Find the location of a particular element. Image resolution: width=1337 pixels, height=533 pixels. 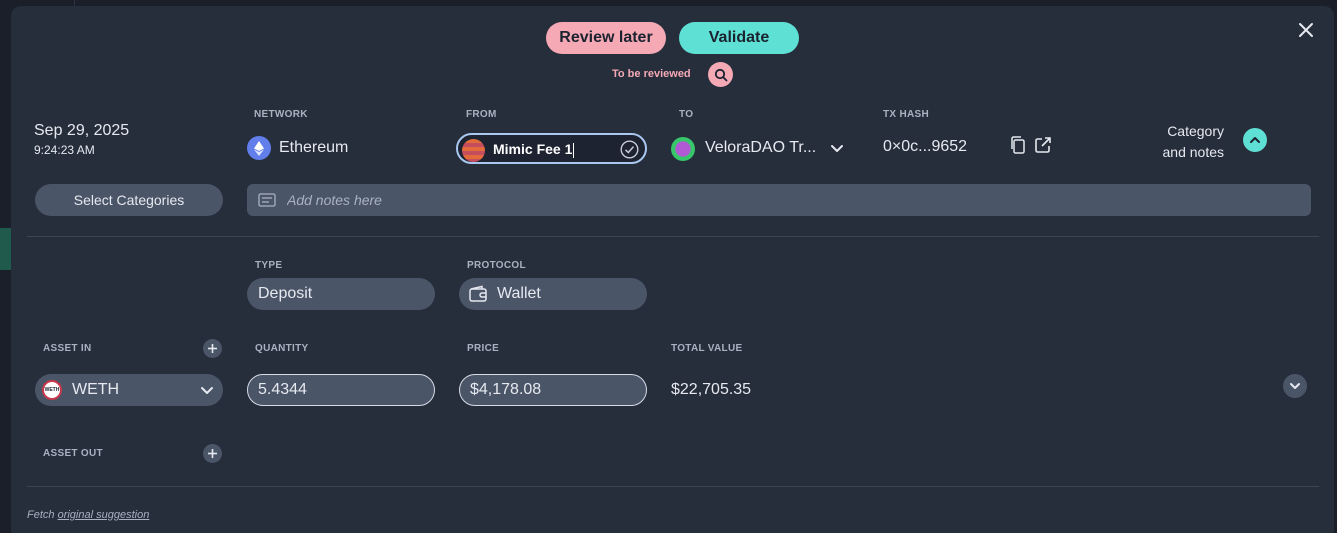

notes-icon is located at coordinates (267, 200).